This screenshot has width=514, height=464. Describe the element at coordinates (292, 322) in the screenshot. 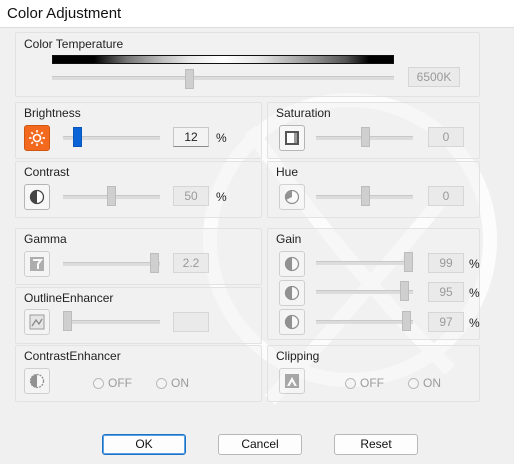

I see `gain-blue-icon` at that location.